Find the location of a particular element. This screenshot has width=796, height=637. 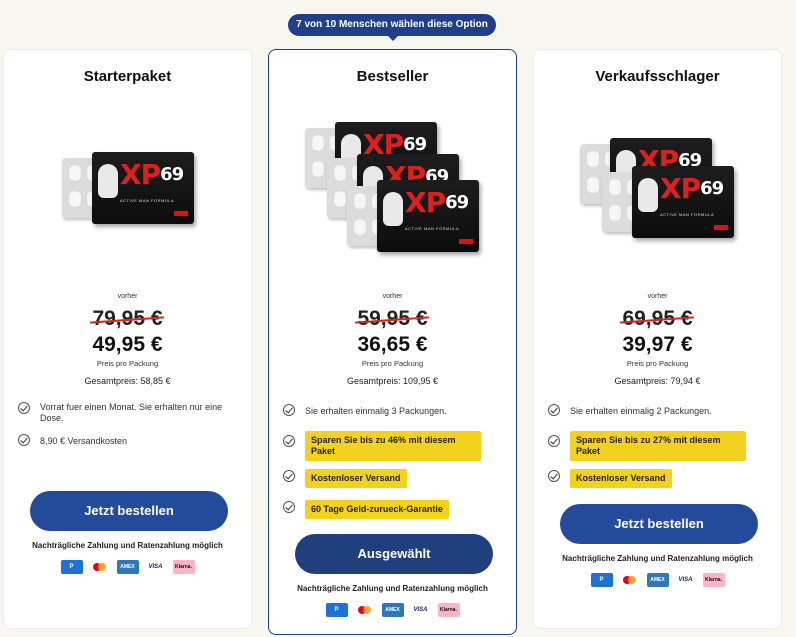

offer-title: Verkaufsschlager is located at coordinates (657, 76).